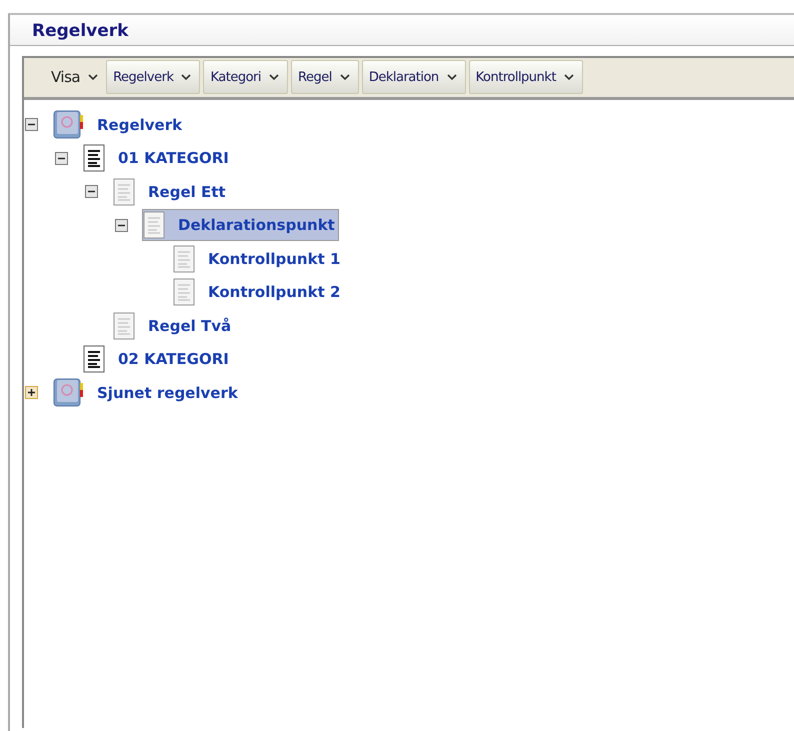 The width and height of the screenshot is (794, 731). I want to click on tree-item: Regelverk, so click(119, 124).